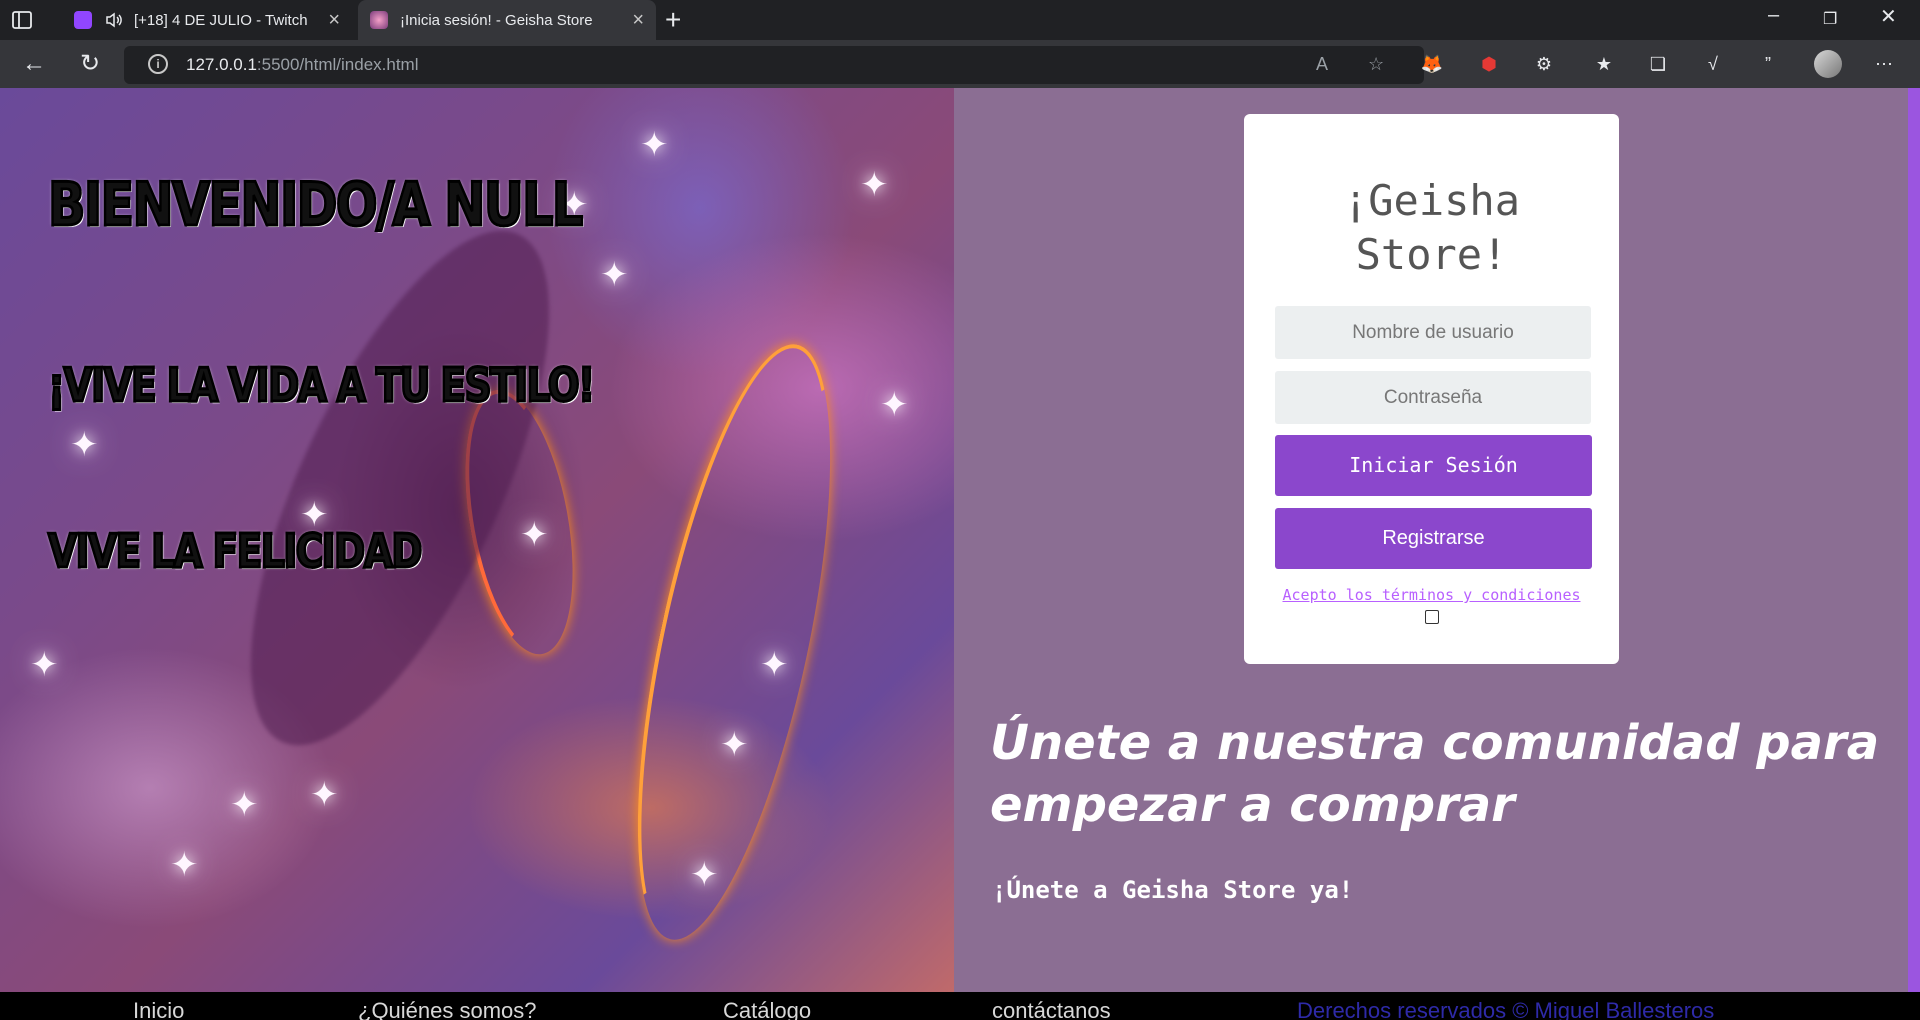 The width and height of the screenshot is (1920, 1020). What do you see at coordinates (158, 64) in the screenshot?
I see `info-icon: i` at bounding box center [158, 64].